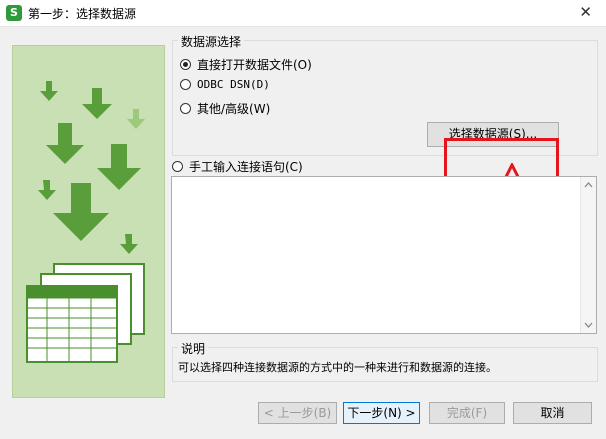 The image size is (606, 439). I want to click on radio-label: ODBC DSN(D), so click(233, 84).